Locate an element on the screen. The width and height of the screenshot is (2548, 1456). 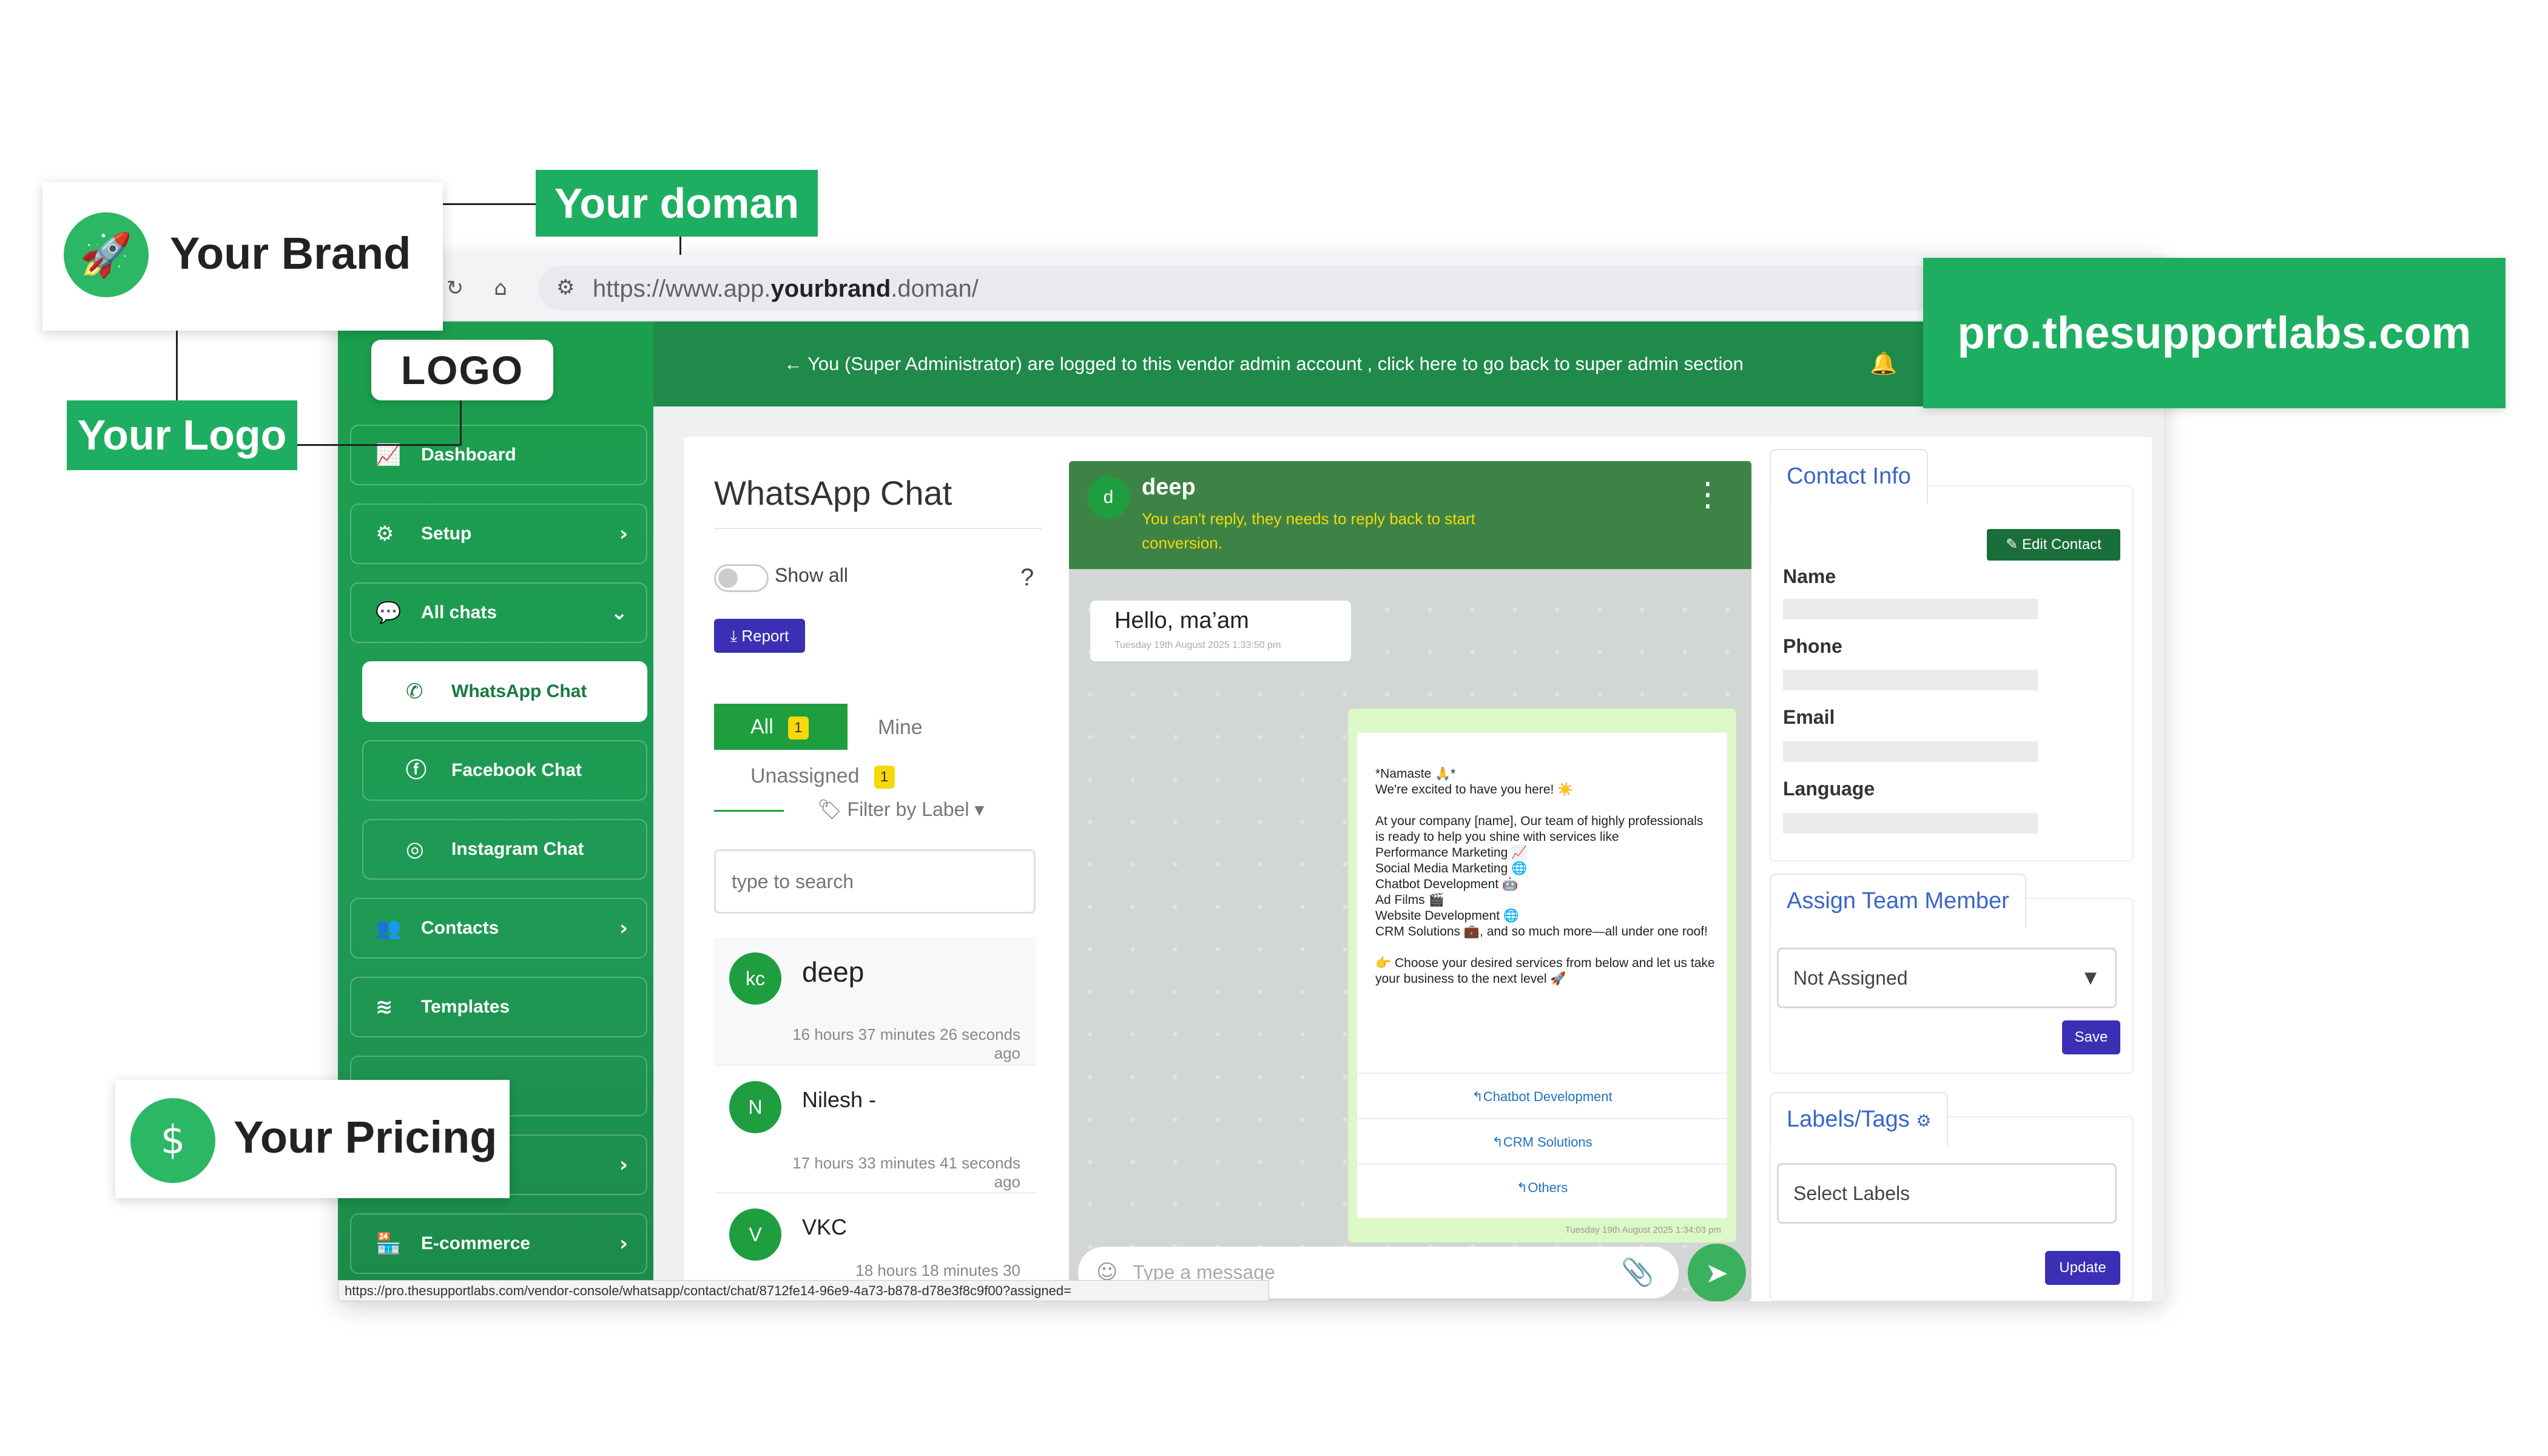
address-bar: ⚙ https://www.app.yourbrand.doman/ ☆ is located at coordinates (1321, 288).